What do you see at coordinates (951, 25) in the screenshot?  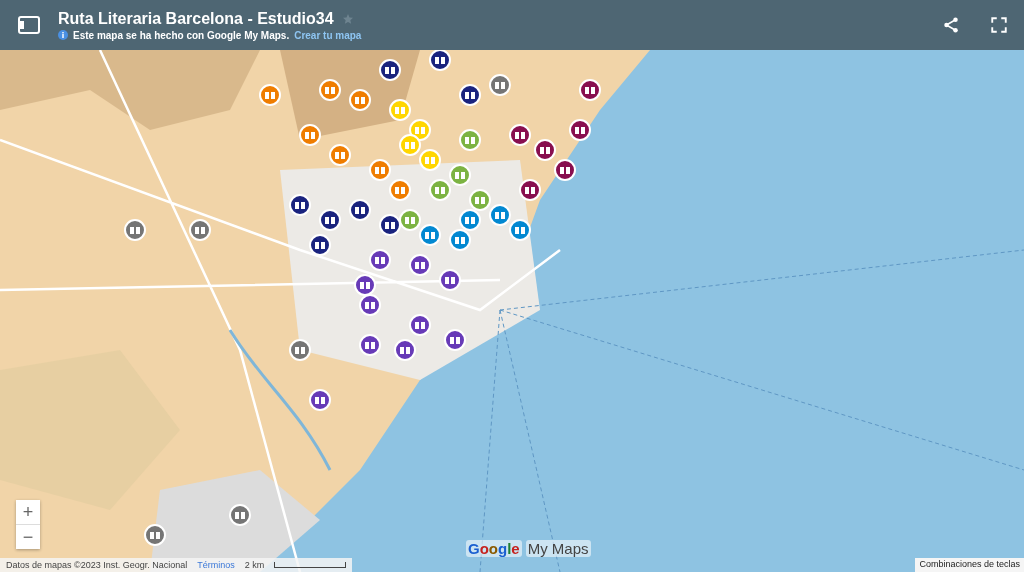 I see `share-icon` at bounding box center [951, 25].